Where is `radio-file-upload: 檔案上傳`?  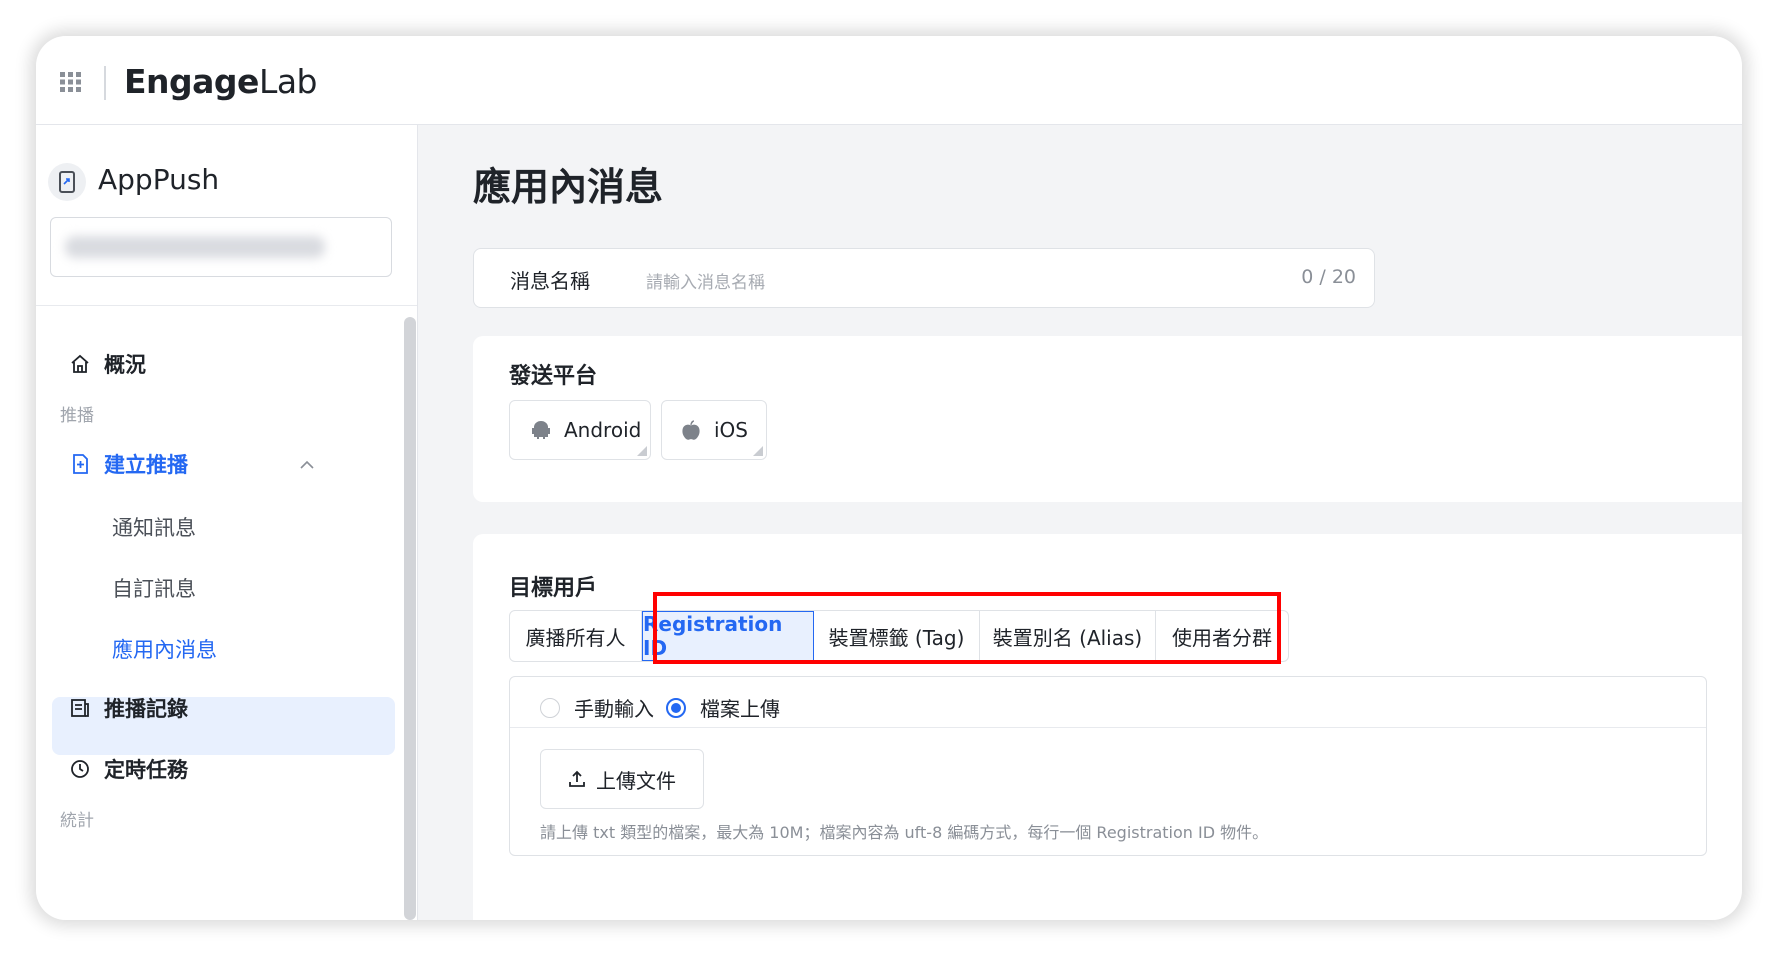 radio-file-upload: 檔案上傳 is located at coordinates (723, 707).